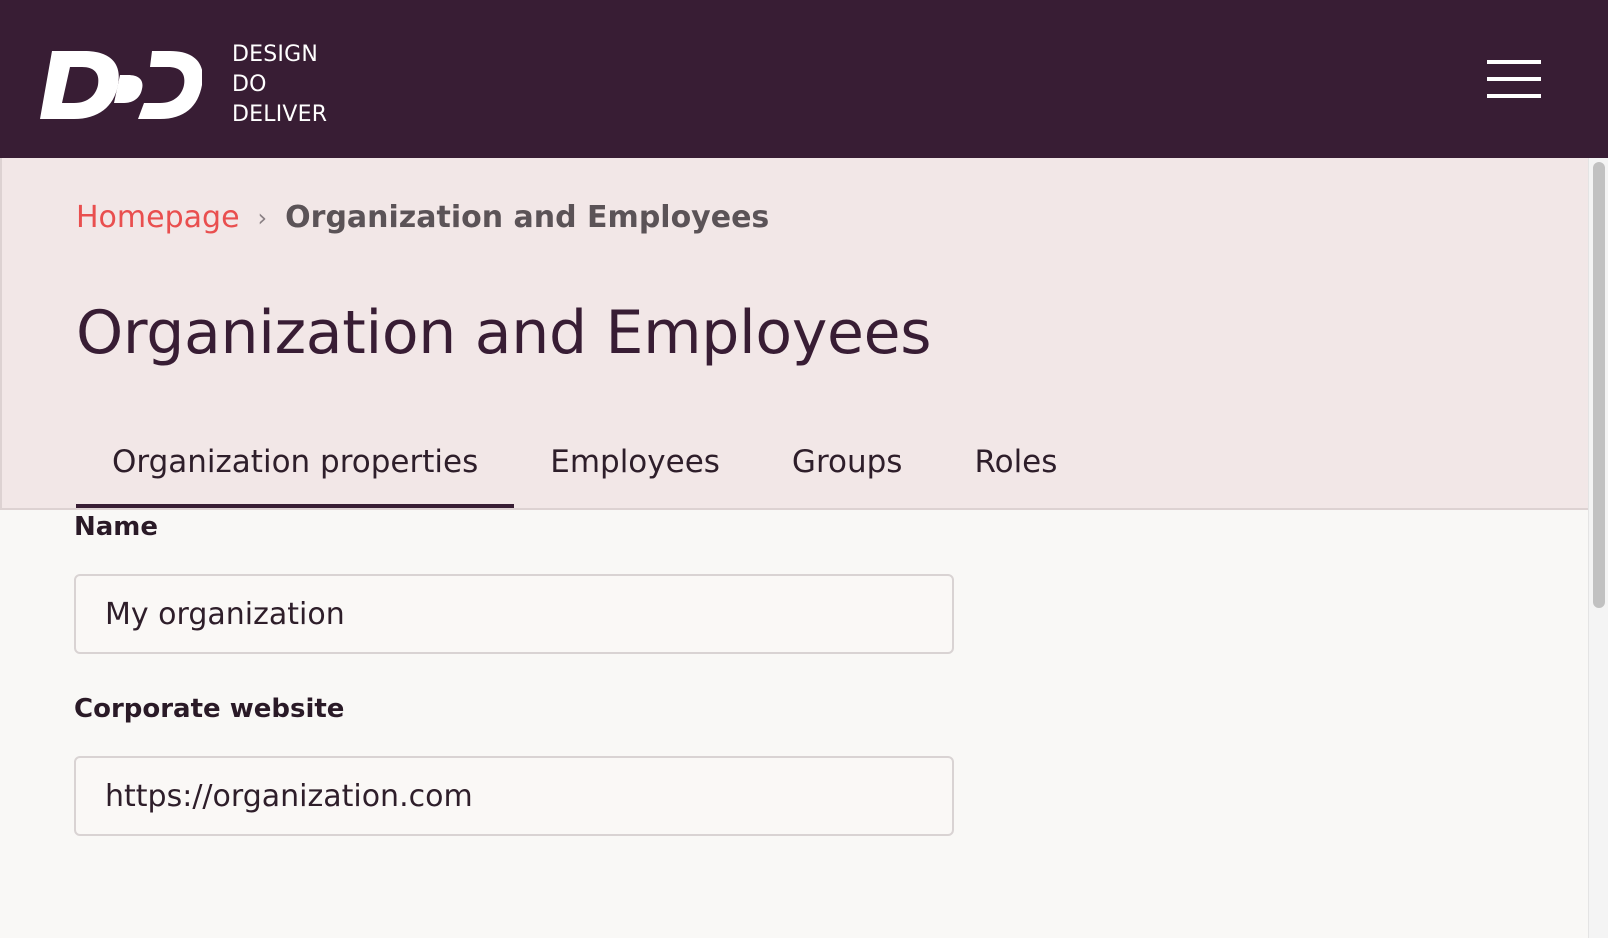 The image size is (1608, 938). I want to click on menu-bar-middle, so click(1514, 79).